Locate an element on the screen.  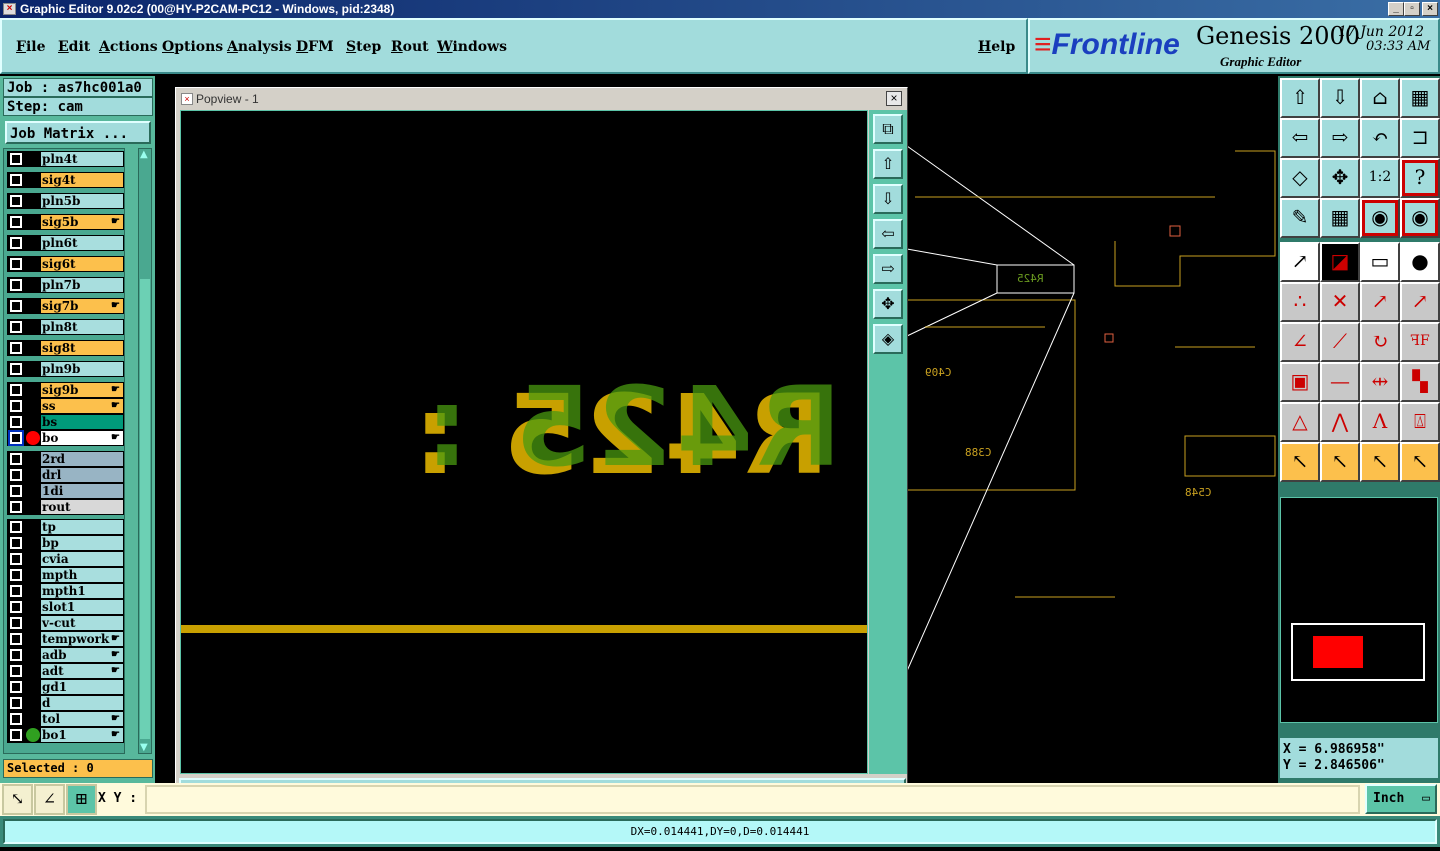
layer-row-1di: 1di is located at coordinates (65, 491).